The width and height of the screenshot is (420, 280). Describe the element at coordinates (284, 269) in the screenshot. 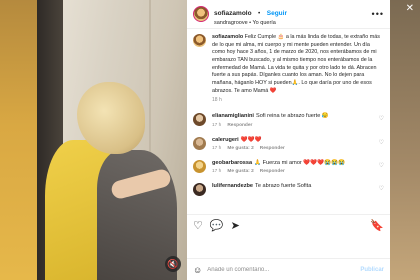

I see `comment-input` at that location.